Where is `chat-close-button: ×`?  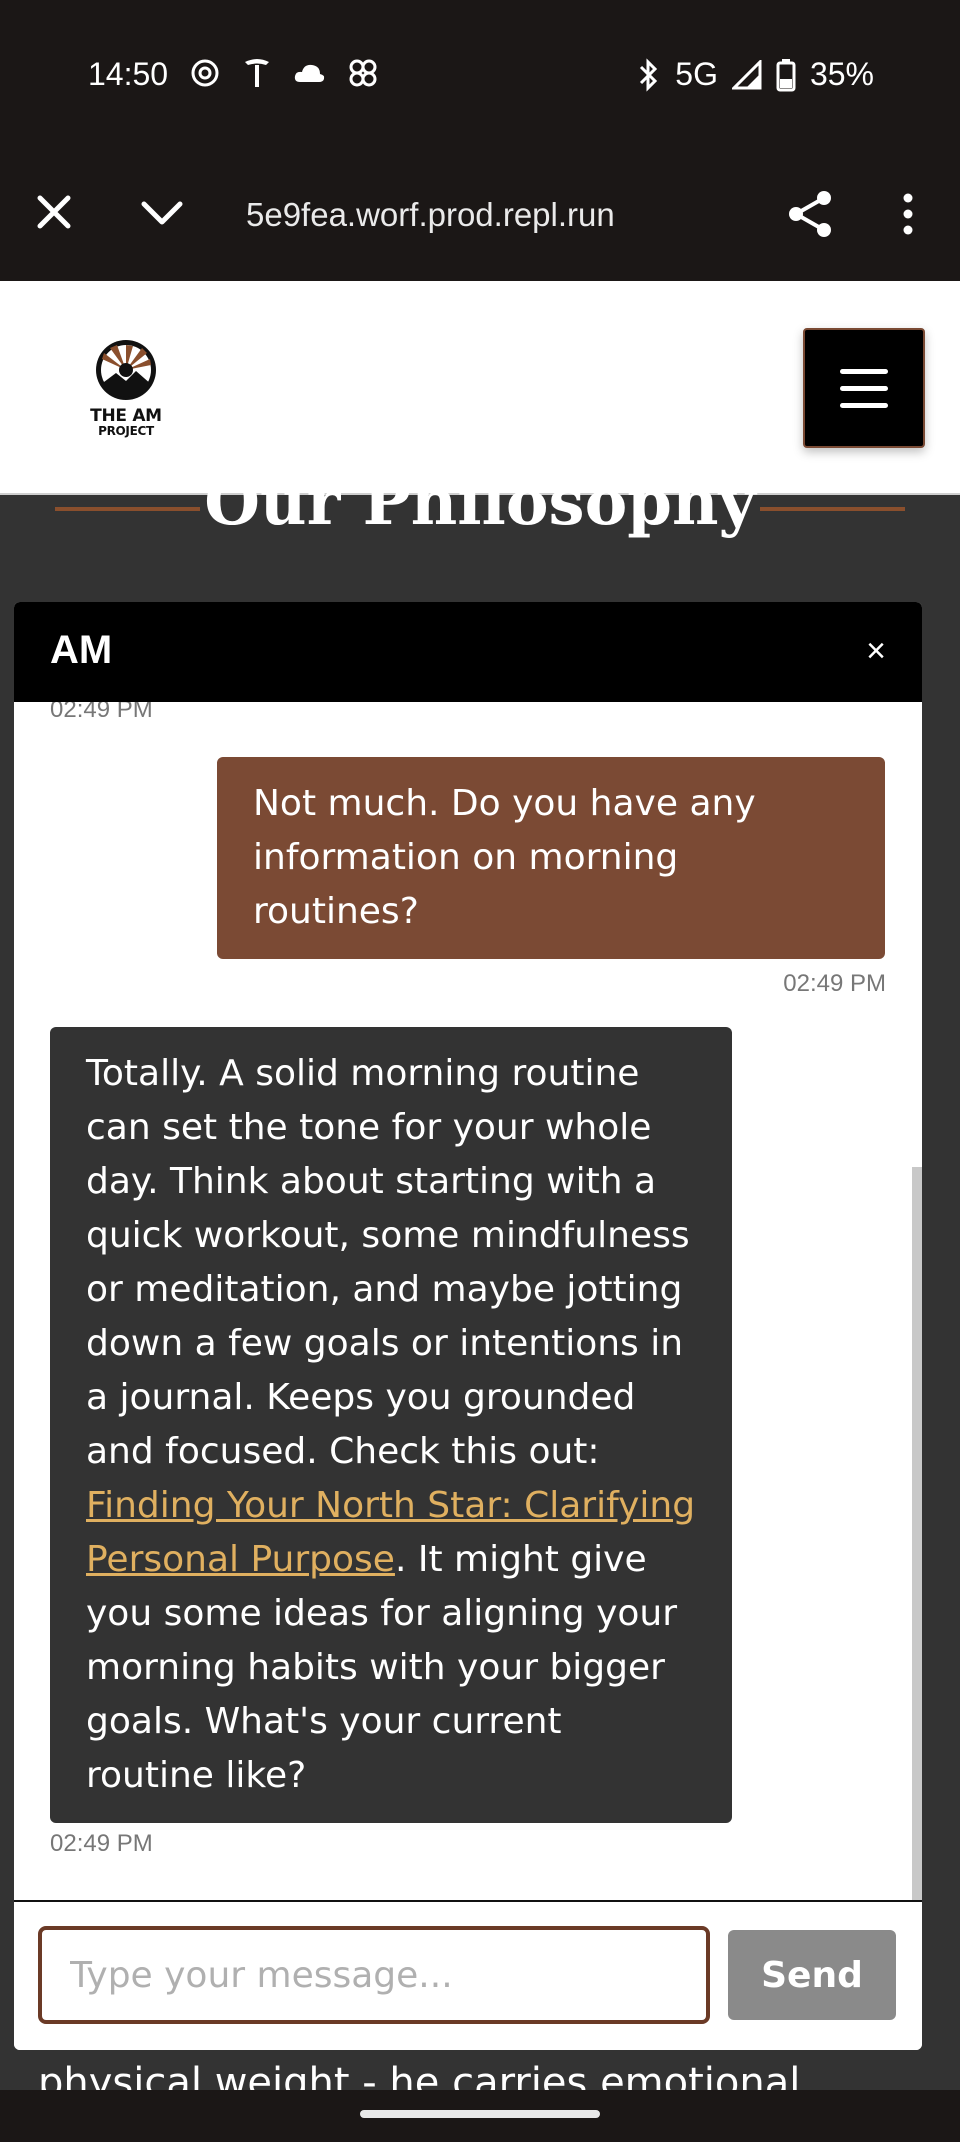 chat-close-button: × is located at coordinates (876, 651).